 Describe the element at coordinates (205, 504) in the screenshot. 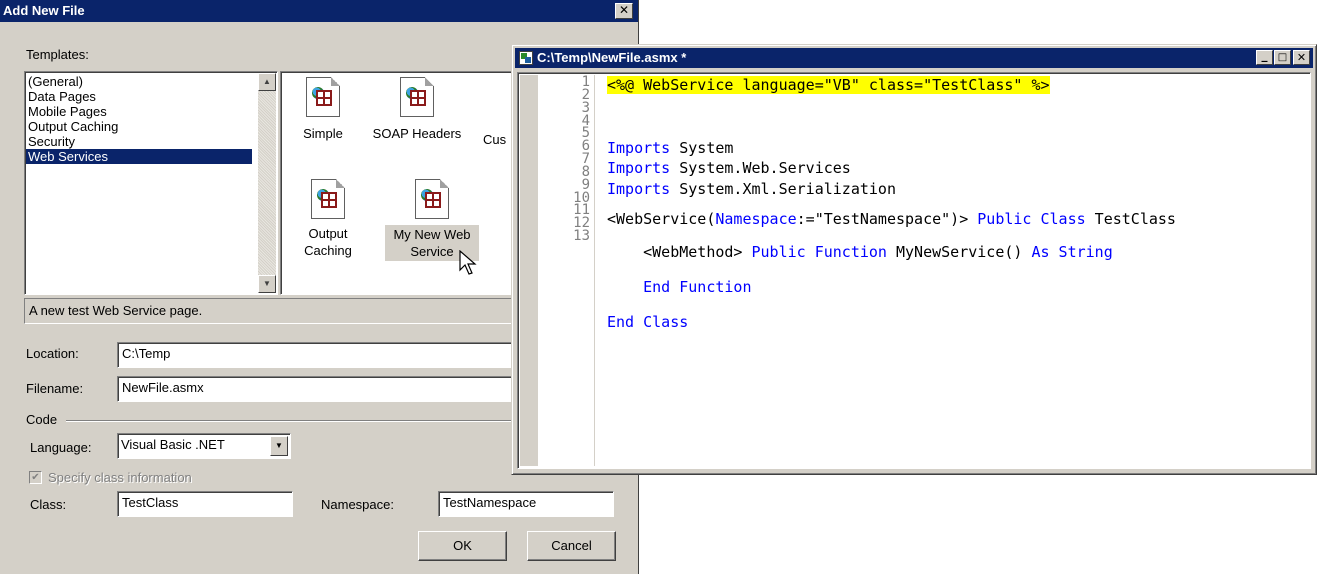

I see `class-input: TestClass` at that location.